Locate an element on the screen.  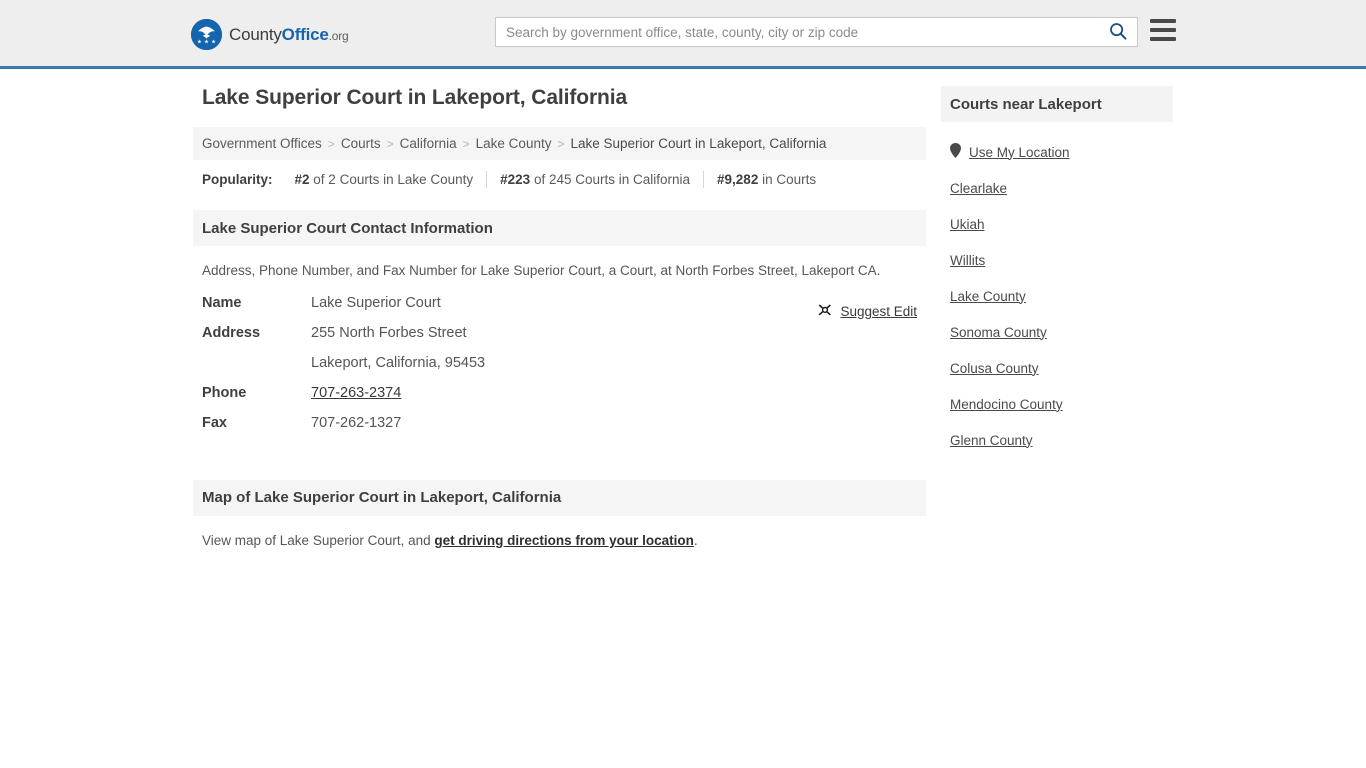
sidebar-item-ukiah: Ukiah is located at coordinates (1057, 224).